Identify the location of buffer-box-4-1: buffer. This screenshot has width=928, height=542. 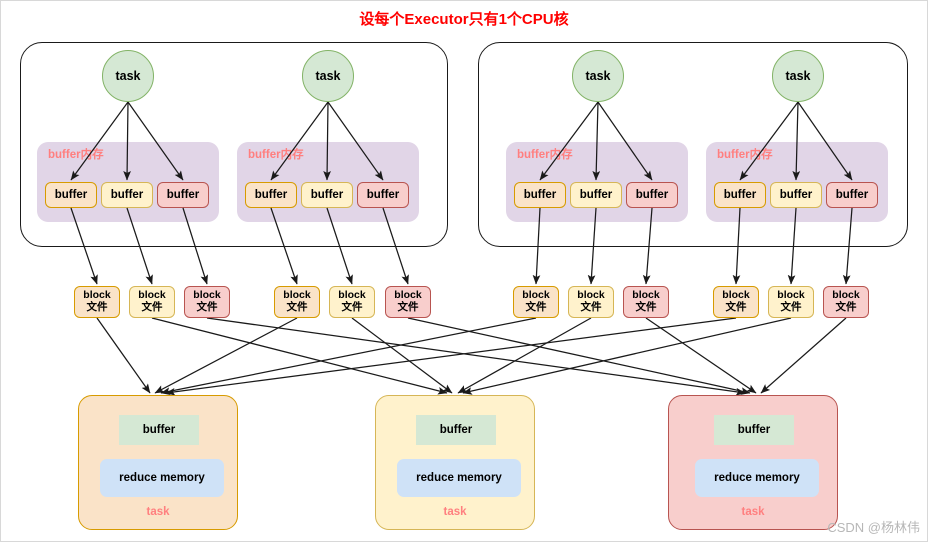
(740, 195).